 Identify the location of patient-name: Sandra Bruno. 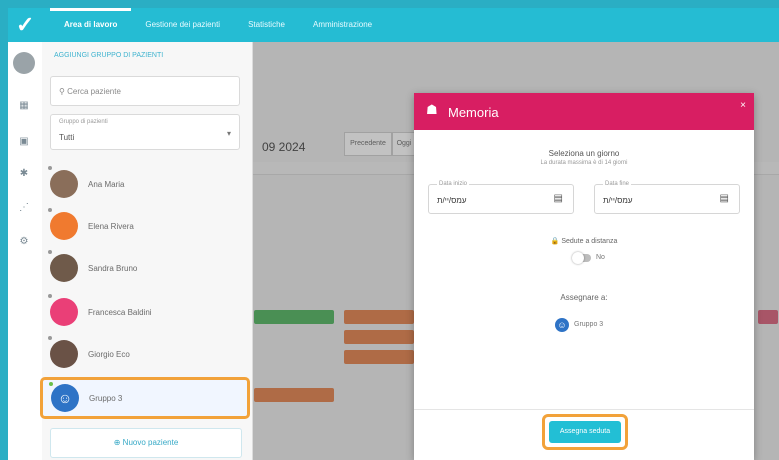
(113, 268).